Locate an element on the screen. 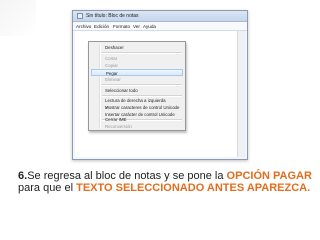  caption-accent-1: OPCIÓN PAGAR is located at coordinates (269, 176).